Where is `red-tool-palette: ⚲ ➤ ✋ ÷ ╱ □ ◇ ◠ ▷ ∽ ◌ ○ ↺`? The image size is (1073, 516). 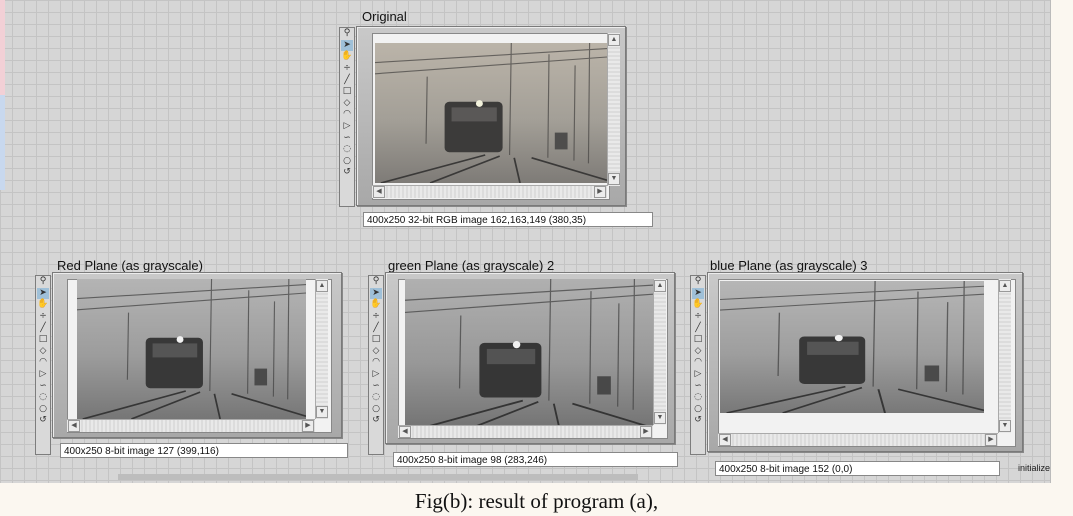 red-tool-palette: ⚲ ➤ ✋ ÷ ╱ □ ◇ ◠ ▷ ∽ ◌ ○ ↺ is located at coordinates (43, 365).